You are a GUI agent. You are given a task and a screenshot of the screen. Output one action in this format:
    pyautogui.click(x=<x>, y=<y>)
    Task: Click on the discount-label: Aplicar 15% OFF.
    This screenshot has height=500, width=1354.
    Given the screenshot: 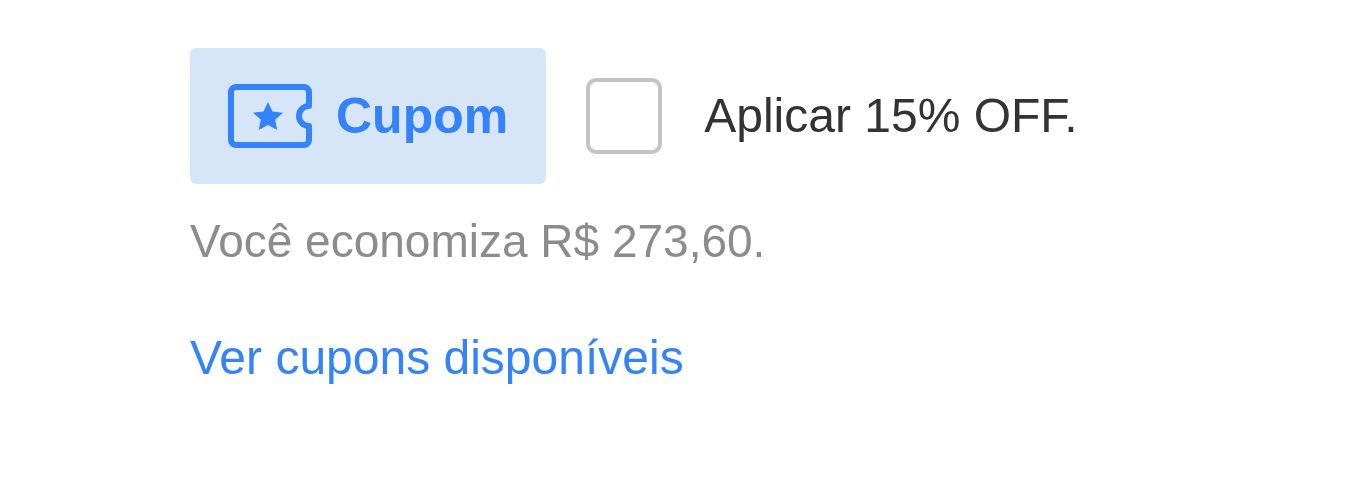 What is the action you would take?
    pyautogui.click(x=891, y=116)
    